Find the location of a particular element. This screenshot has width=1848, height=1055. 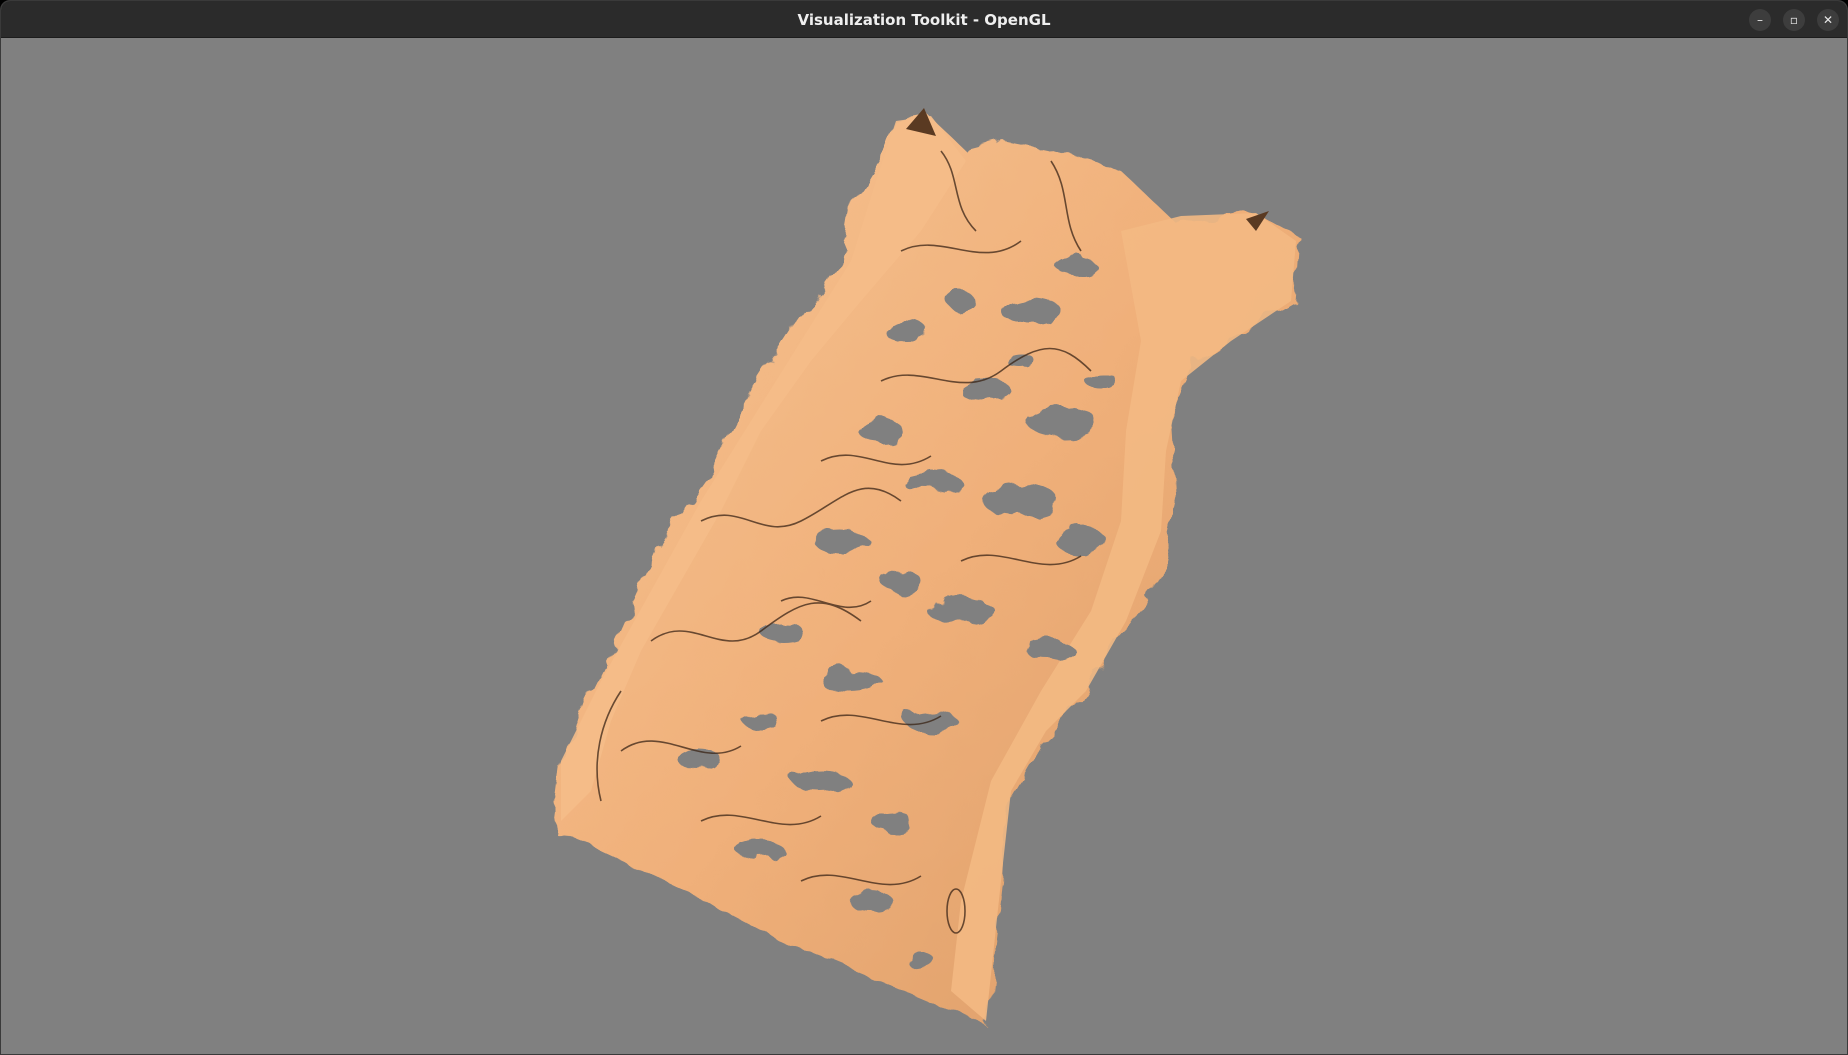

maximize-icon: ▫ is located at coordinates (1794, 20).